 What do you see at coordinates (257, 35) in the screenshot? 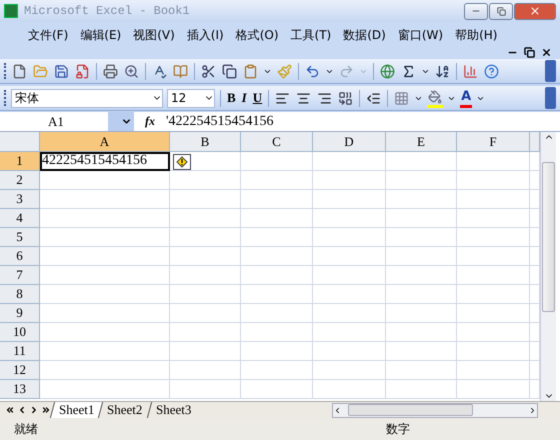
I see `menu-item: 格式(O)` at bounding box center [257, 35].